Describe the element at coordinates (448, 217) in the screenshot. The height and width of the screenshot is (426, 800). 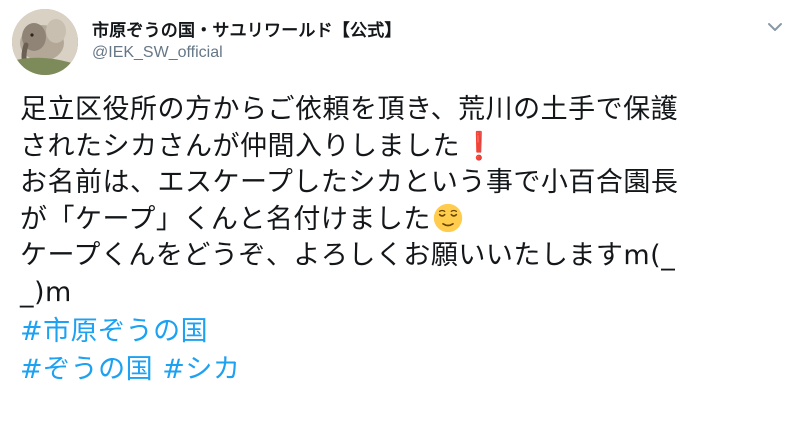
I see `relieved-face-icon` at that location.